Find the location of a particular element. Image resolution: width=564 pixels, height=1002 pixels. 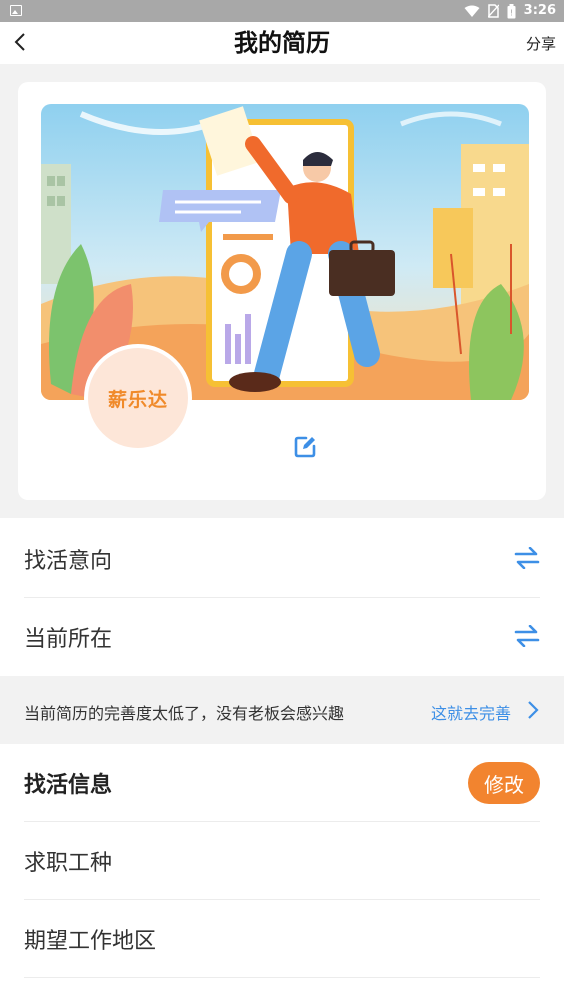

row-label: 求职工种 is located at coordinates (68, 863).